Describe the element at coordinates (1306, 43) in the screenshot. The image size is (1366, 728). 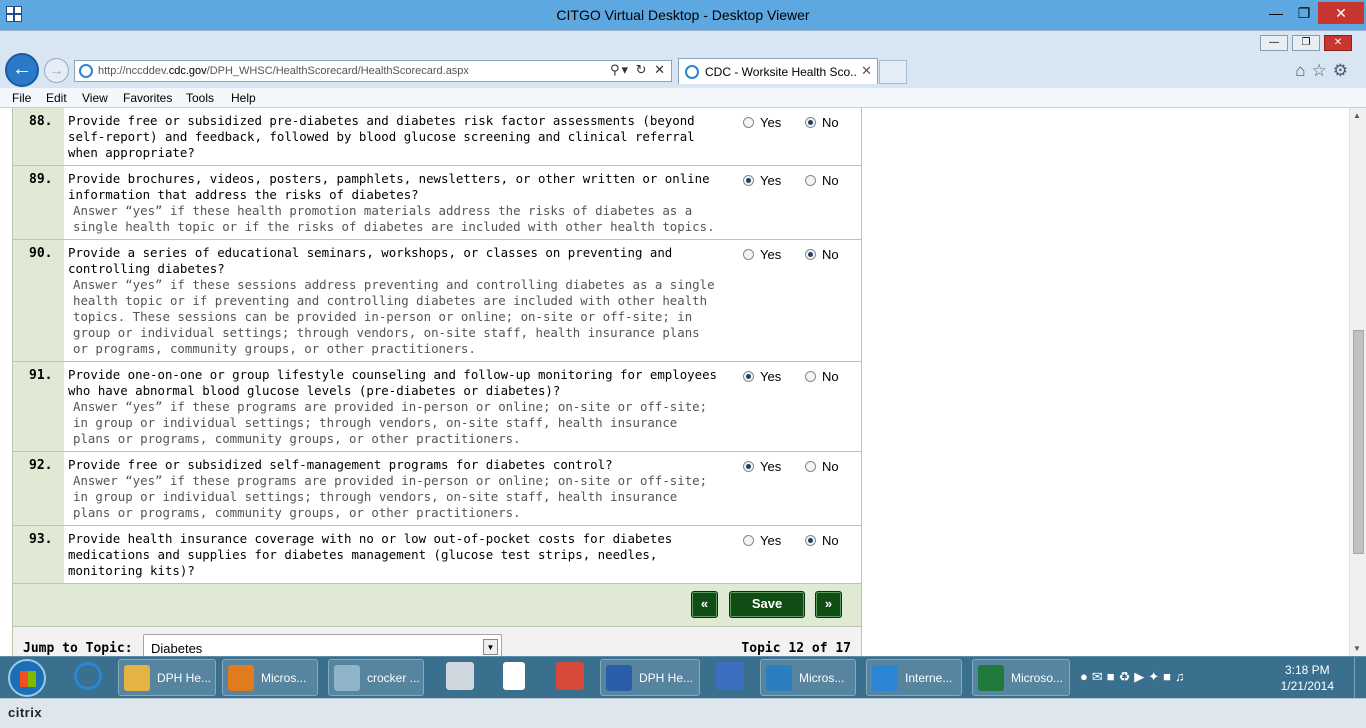
I see `browser-restore-icon: ❐` at that location.